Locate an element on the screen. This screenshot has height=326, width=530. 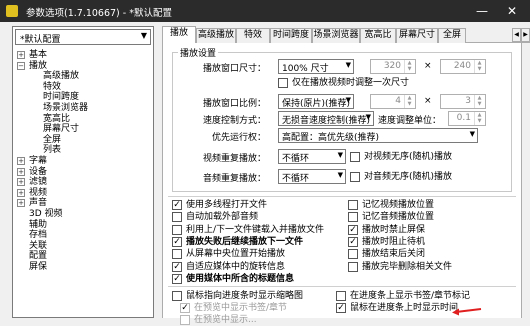
checkbox-label: 播放结束后关闭 is located at coordinates (394, 254).